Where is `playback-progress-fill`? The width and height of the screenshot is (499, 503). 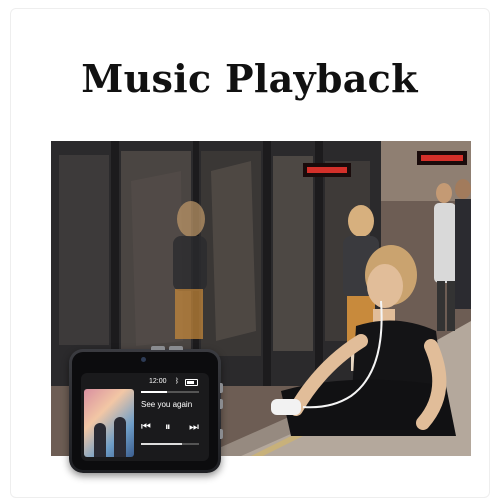
playback-progress-fill is located at coordinates (154, 392).